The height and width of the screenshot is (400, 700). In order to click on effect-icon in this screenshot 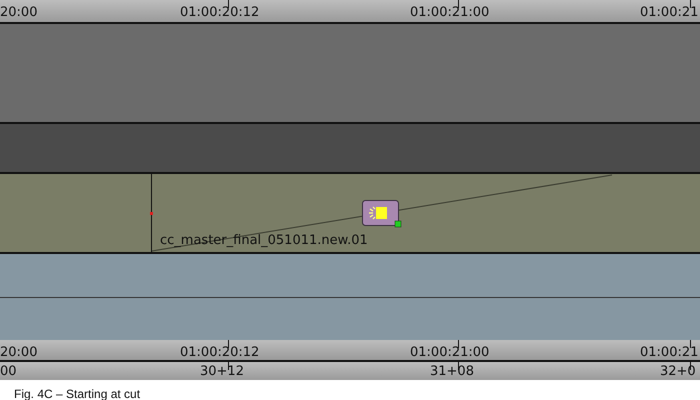, I will do `click(382, 214)`.